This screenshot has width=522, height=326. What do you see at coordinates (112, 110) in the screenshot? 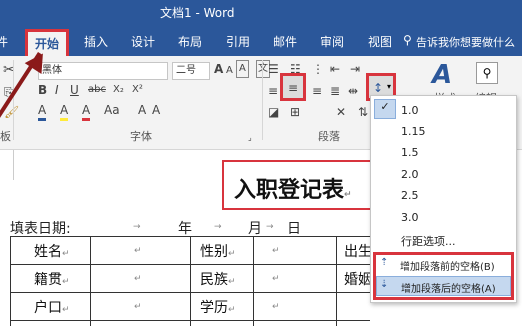
I see `change-case-button: Aa` at bounding box center [112, 110].